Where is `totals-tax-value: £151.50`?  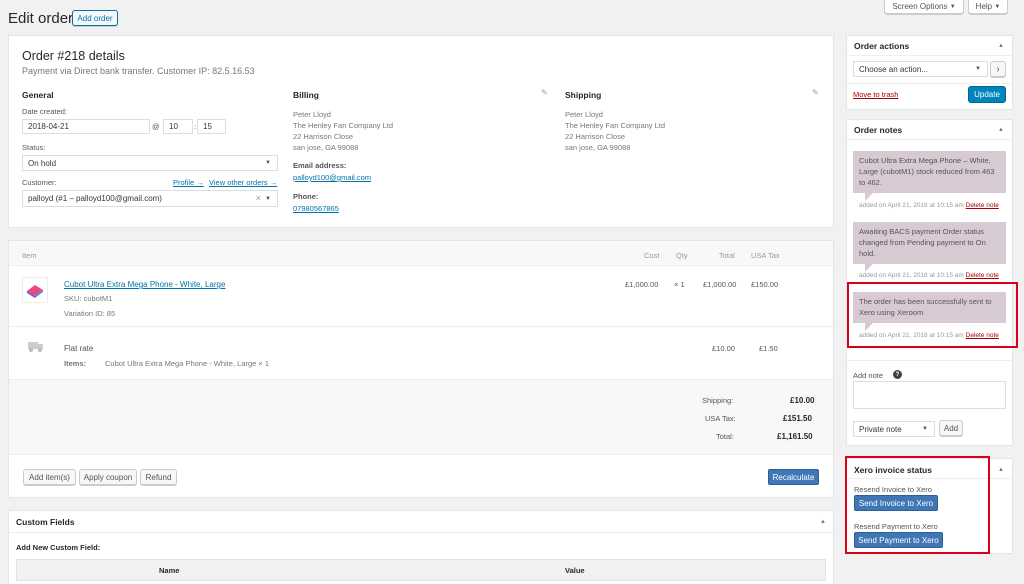 totals-tax-value: £151.50 is located at coordinates (797, 418).